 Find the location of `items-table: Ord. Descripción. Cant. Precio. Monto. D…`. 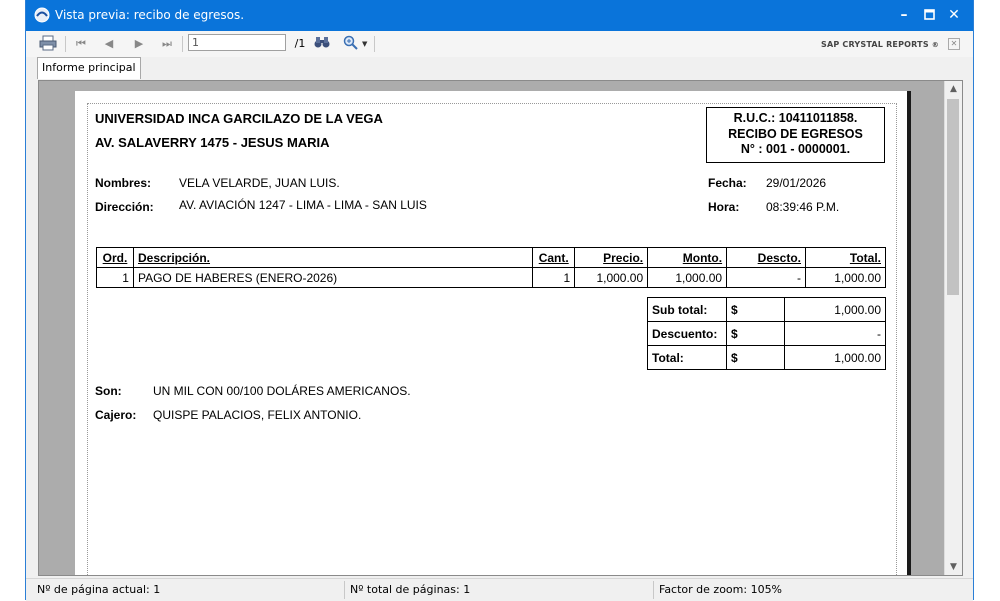

items-table: Ord. Descripción. Cant. Precio. Monto. D… is located at coordinates (491, 267).